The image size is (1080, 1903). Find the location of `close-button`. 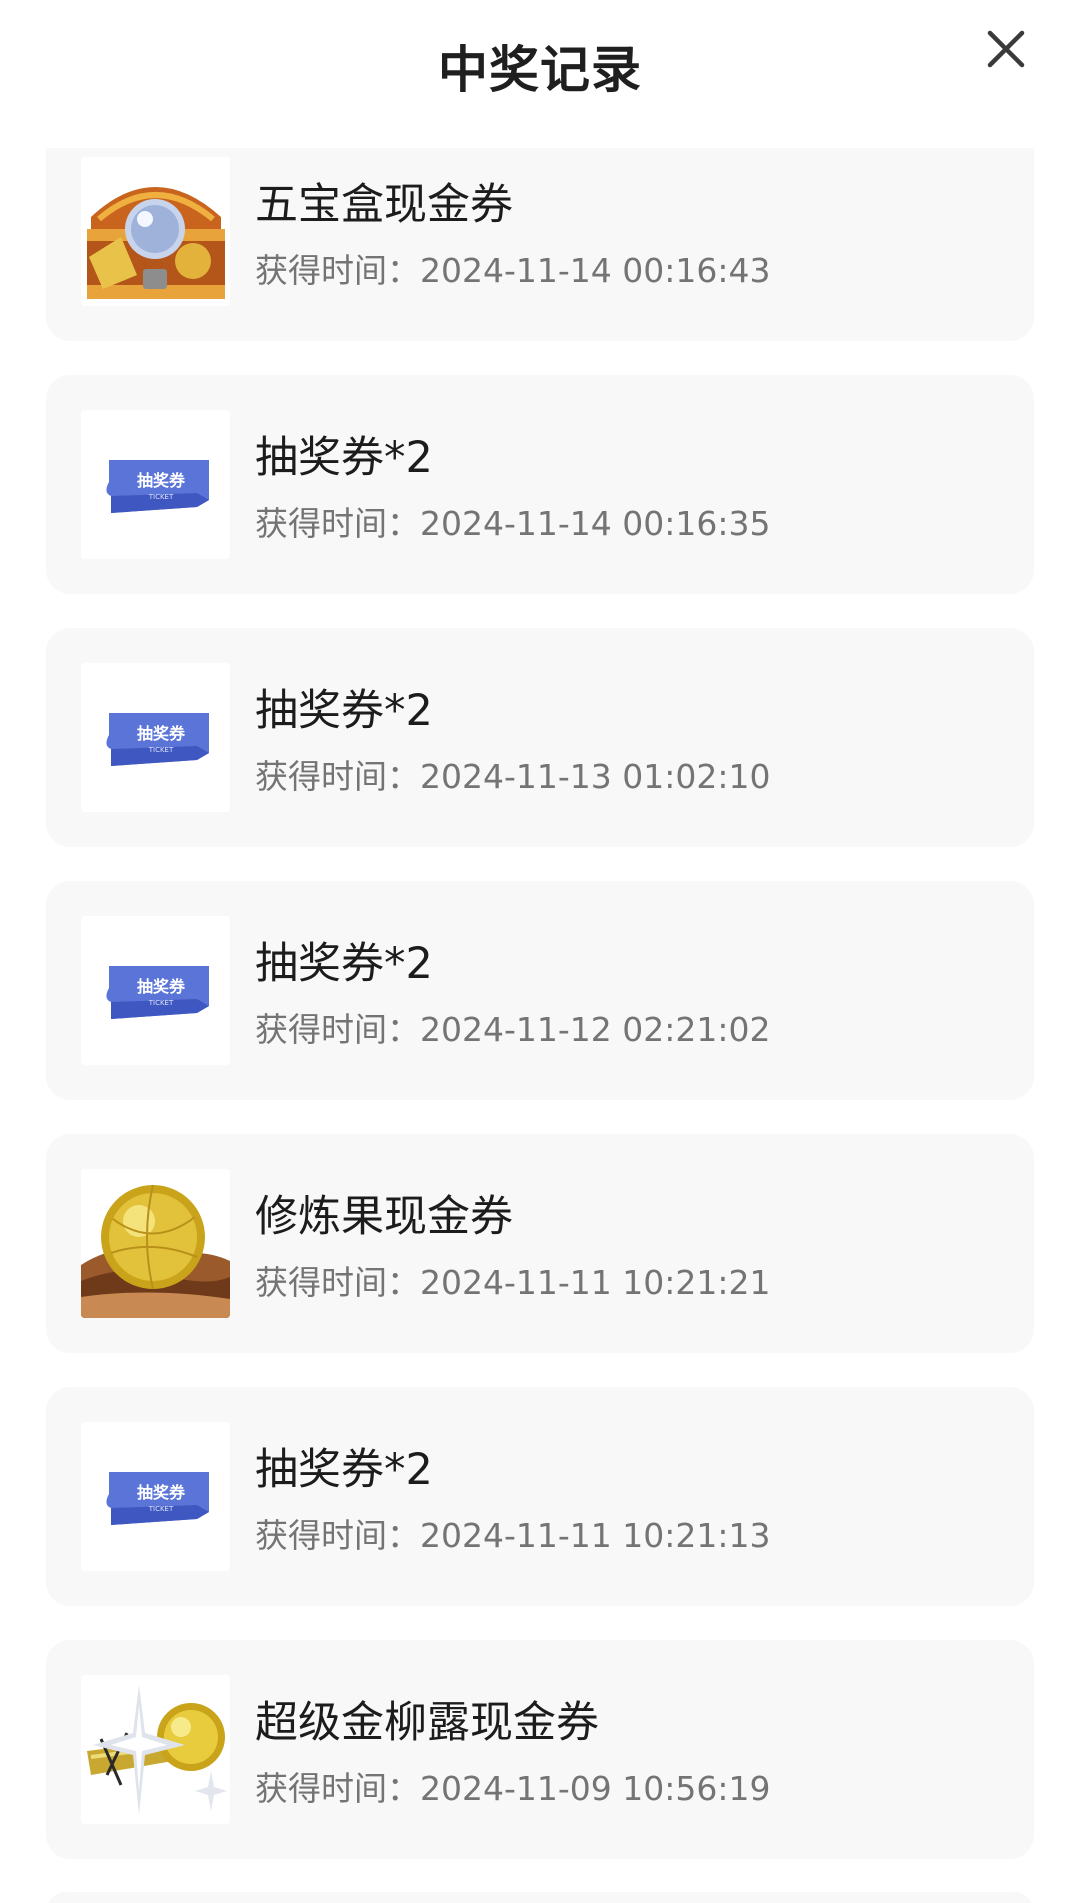

close-button is located at coordinates (1006, 49).